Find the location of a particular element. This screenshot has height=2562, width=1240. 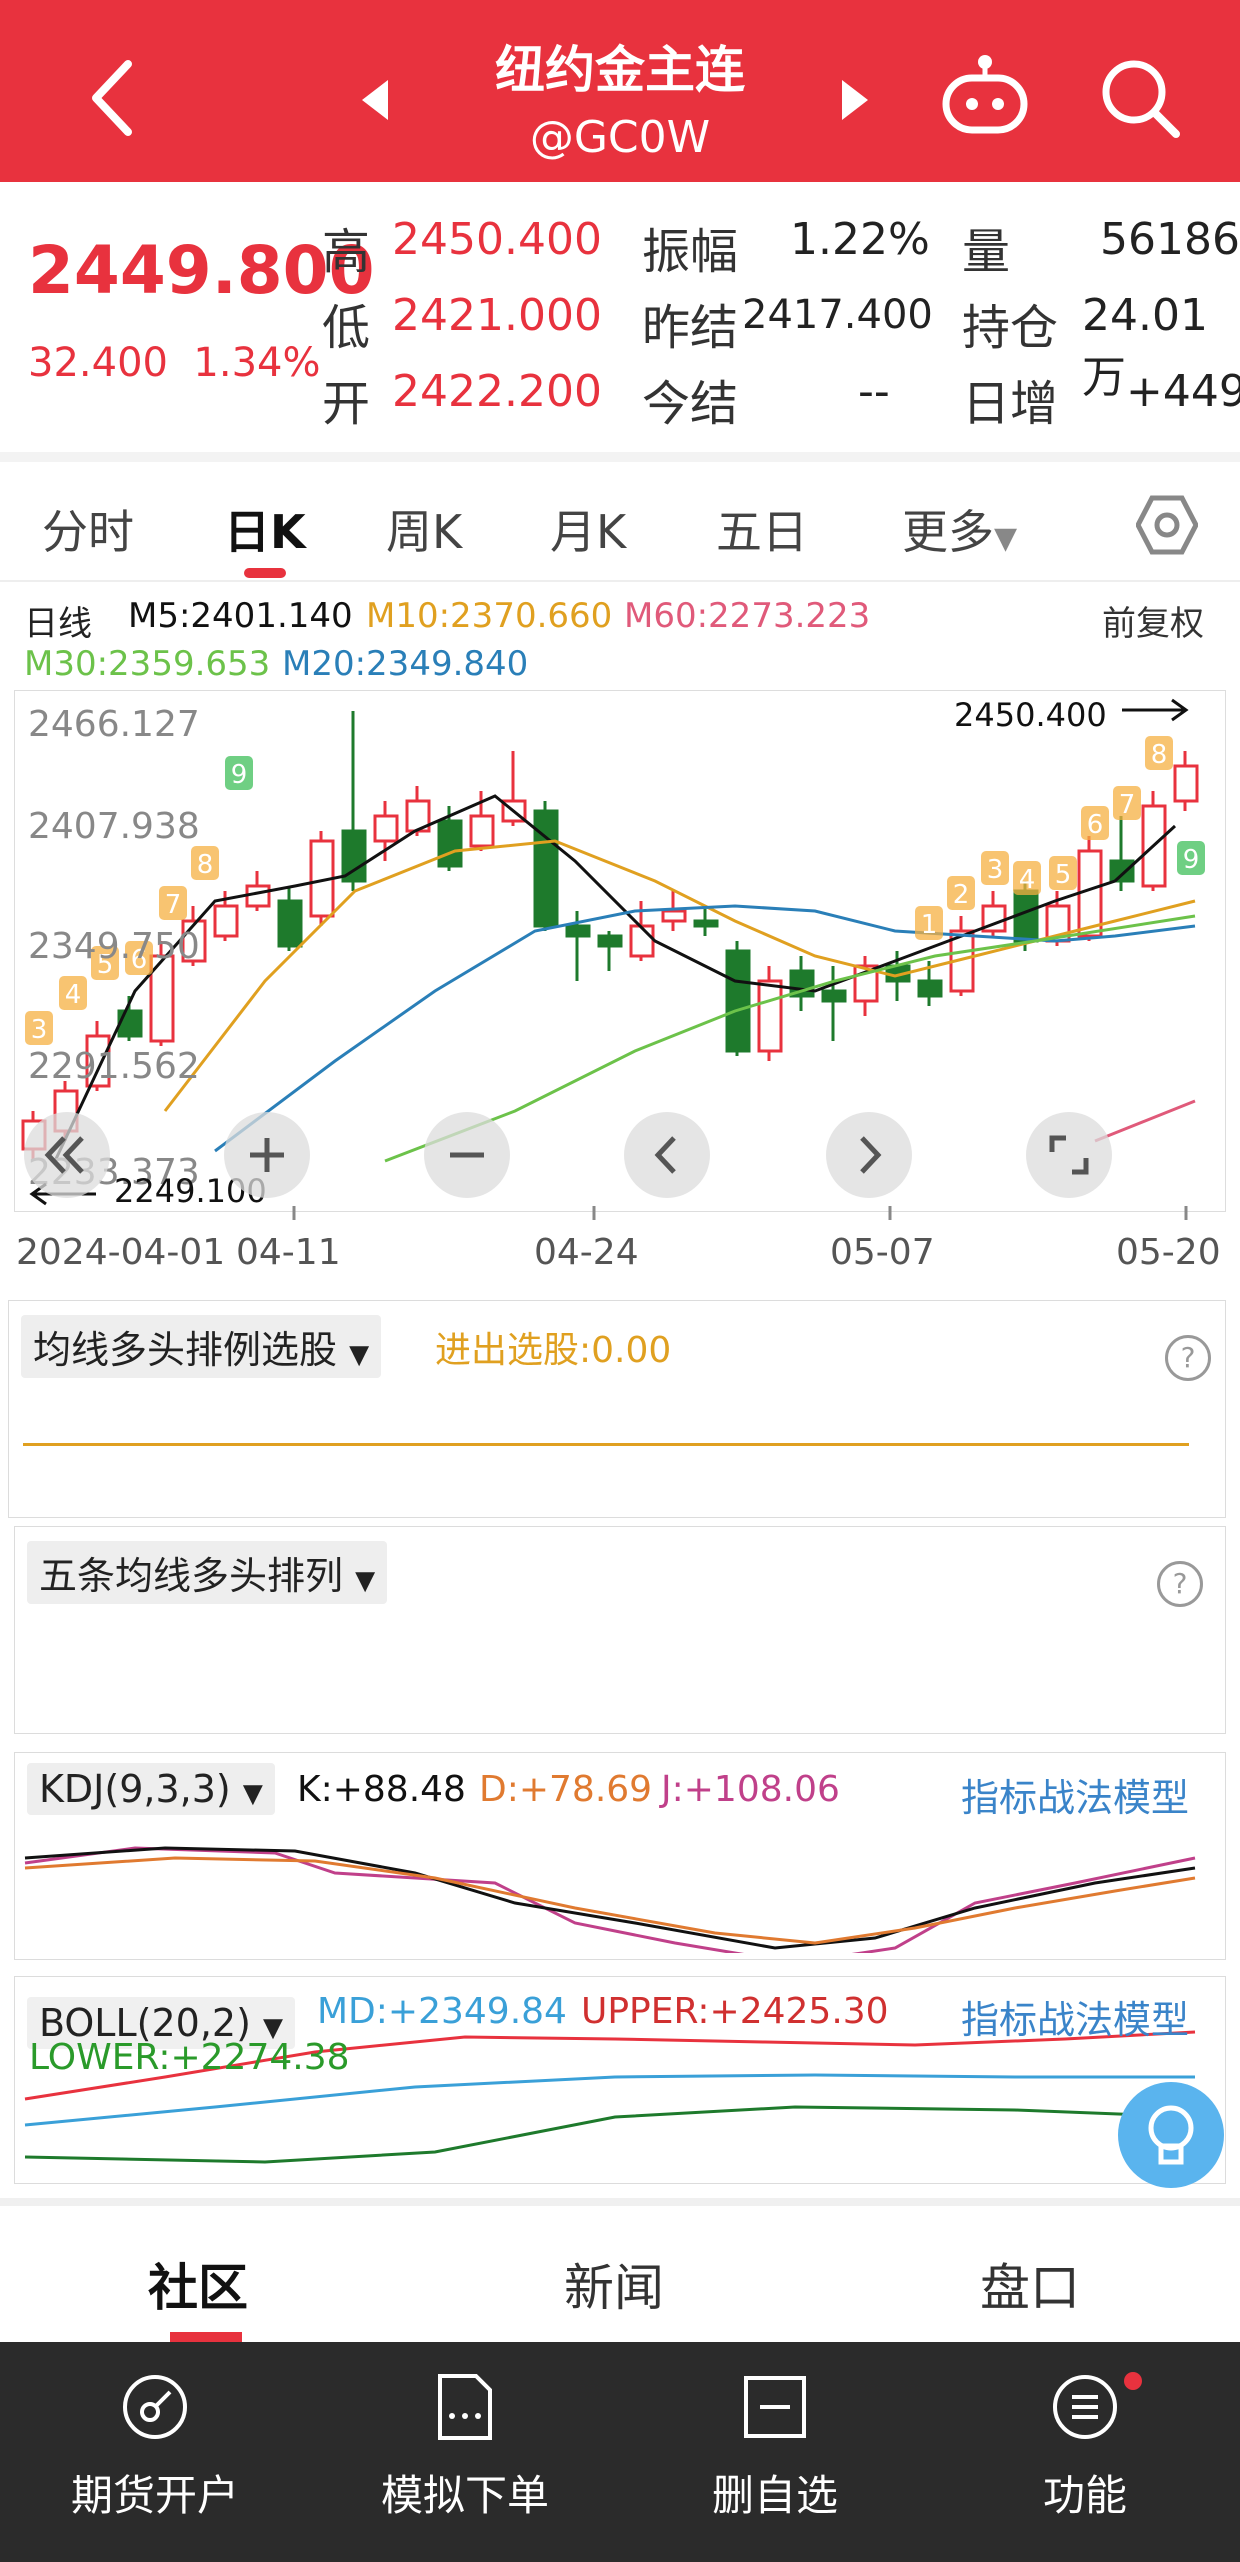

kdj-k: K:+88.48 is located at coordinates (381, 1789).